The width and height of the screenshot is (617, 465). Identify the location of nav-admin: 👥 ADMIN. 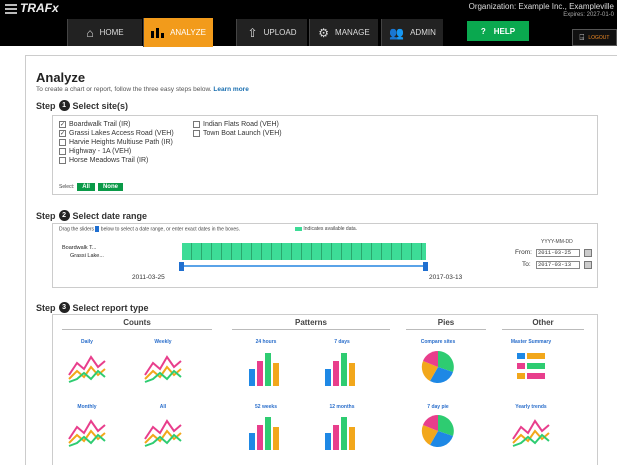
(412, 32).